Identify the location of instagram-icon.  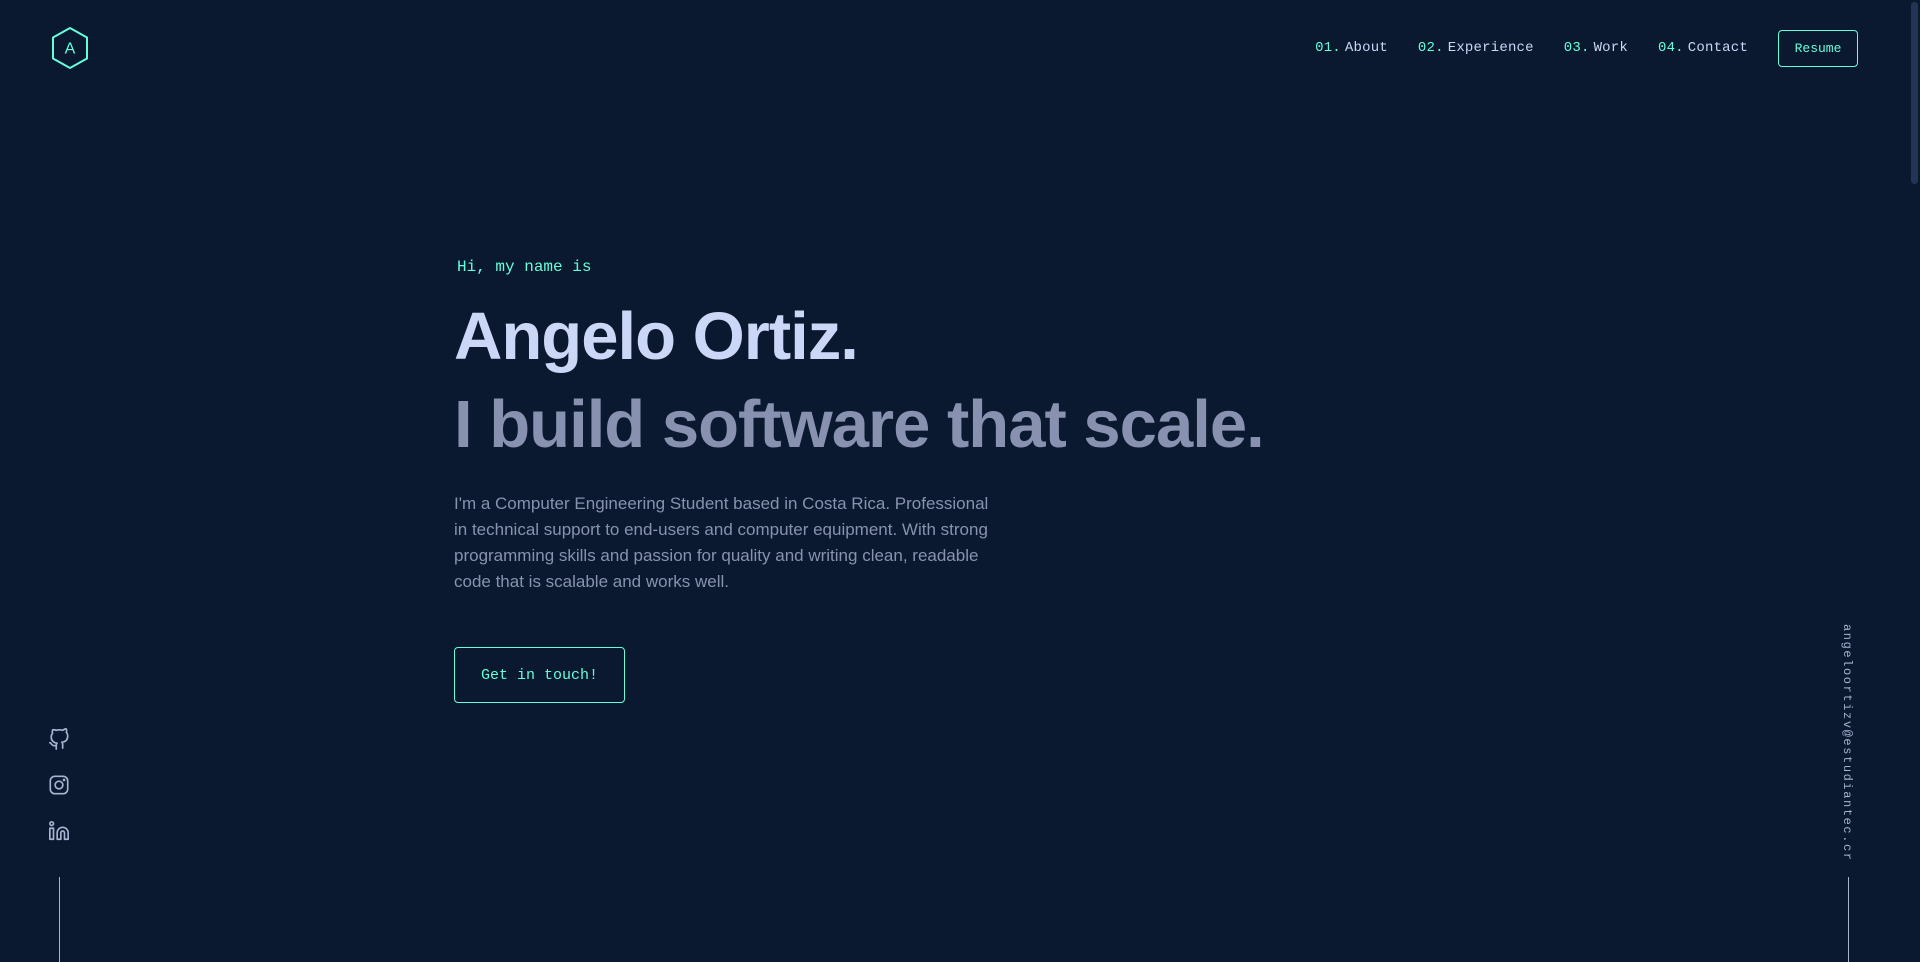
(59, 785).